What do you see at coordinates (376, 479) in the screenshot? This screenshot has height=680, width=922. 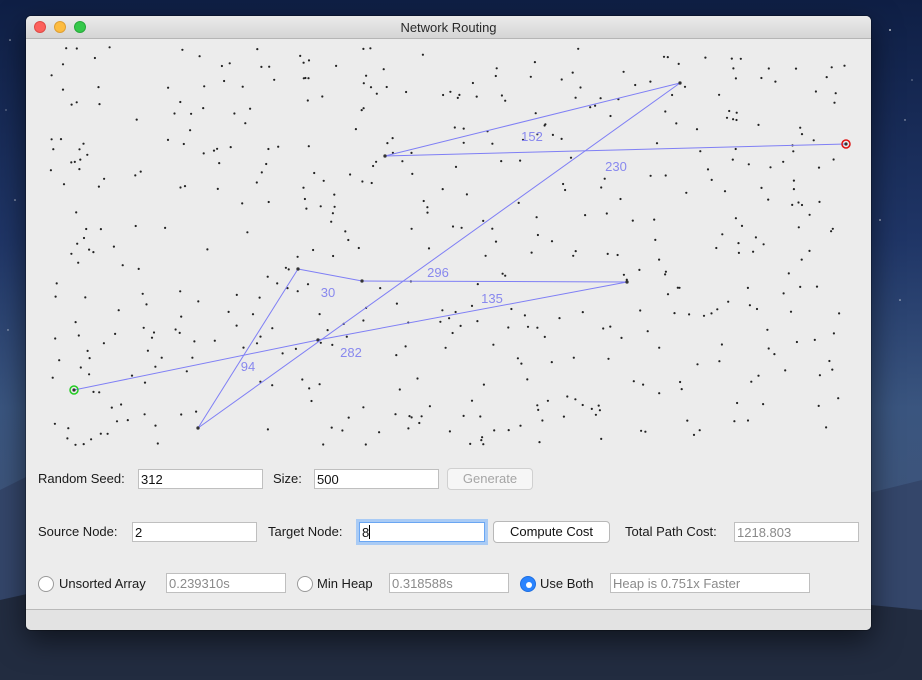 I see `size-input: 500` at bounding box center [376, 479].